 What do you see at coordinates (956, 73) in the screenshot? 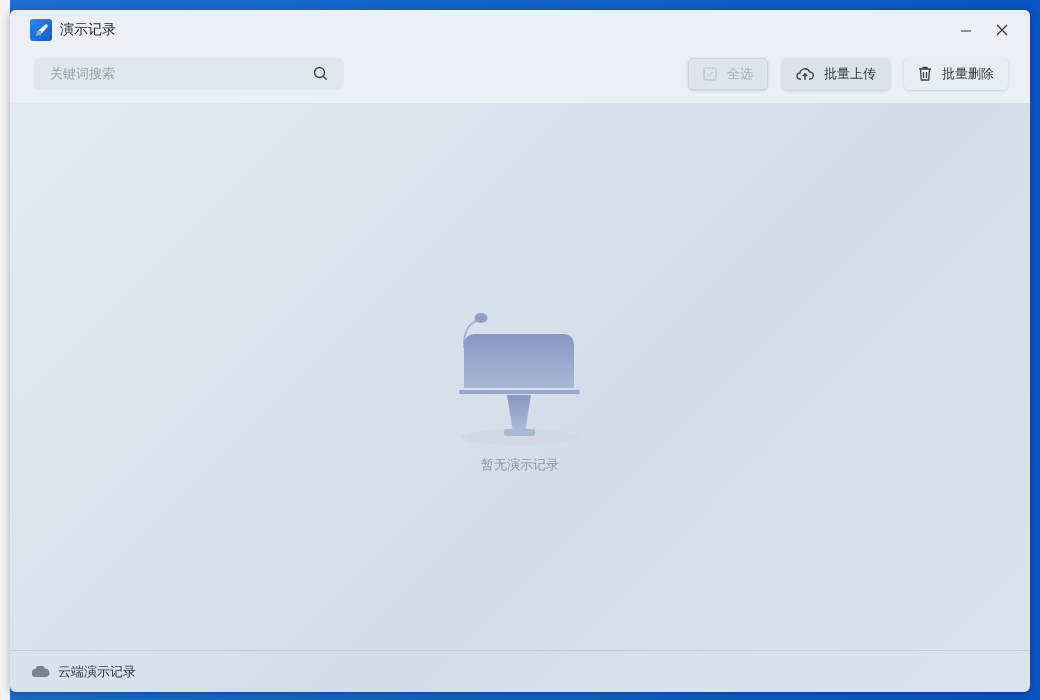
I see `delete-button: 批量删除` at bounding box center [956, 73].